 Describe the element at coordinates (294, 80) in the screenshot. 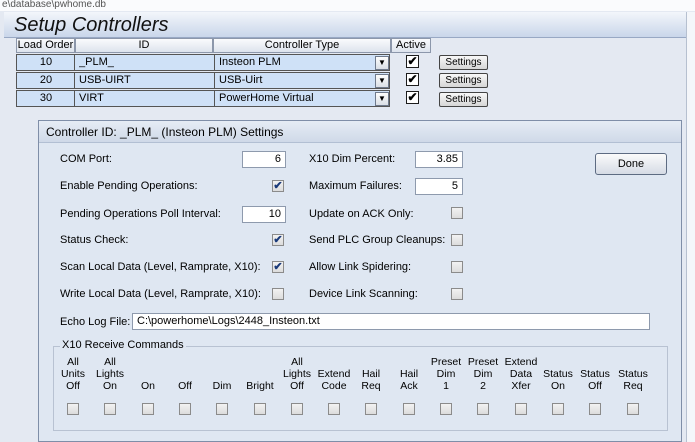

I see `controller-type-select: USB-Uirt` at that location.